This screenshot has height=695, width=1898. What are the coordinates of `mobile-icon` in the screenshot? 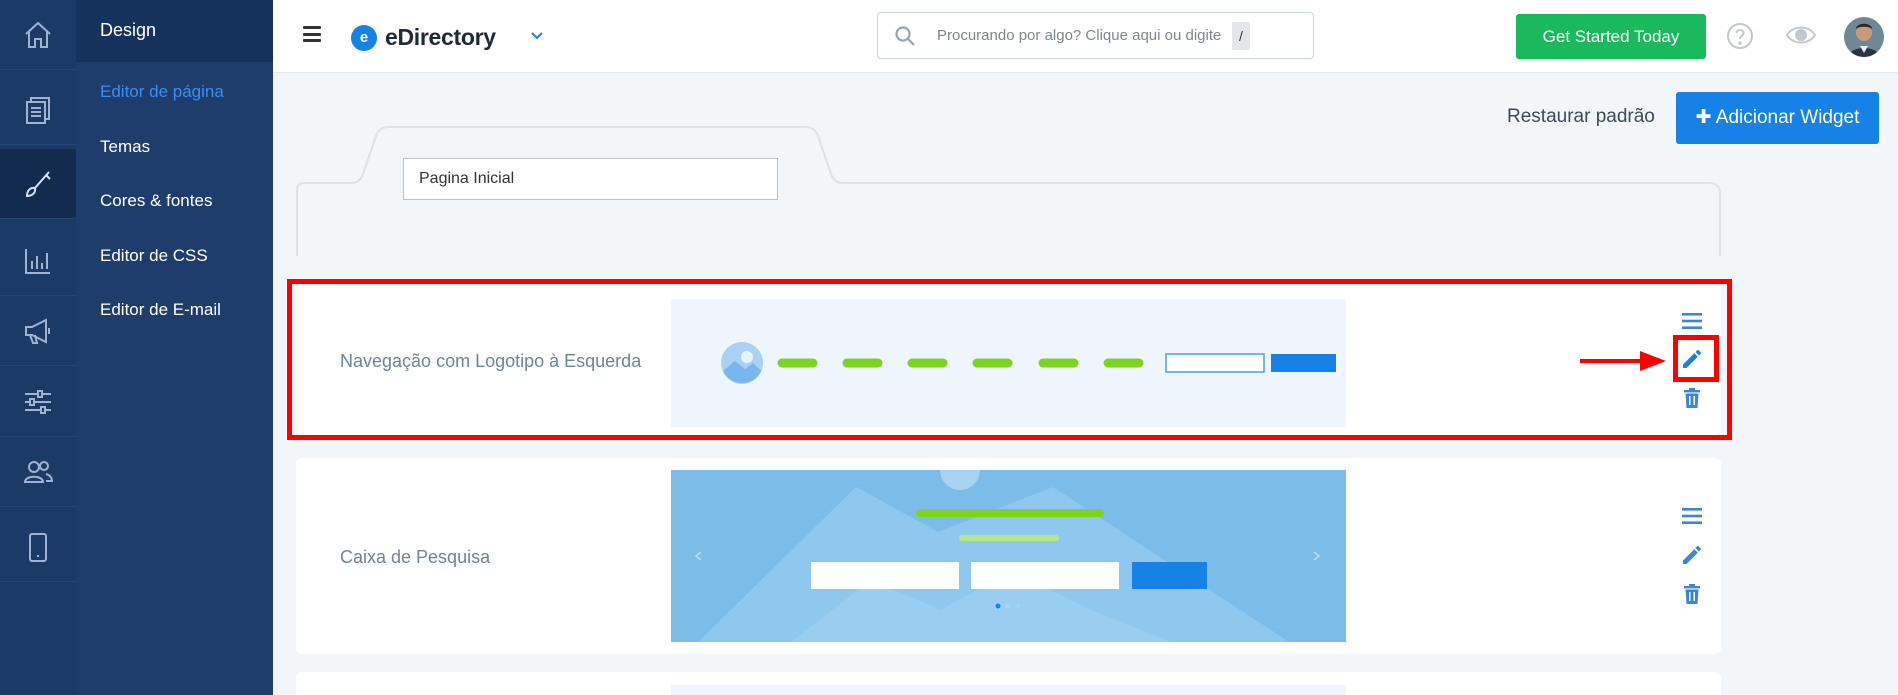 It's located at (38, 547).